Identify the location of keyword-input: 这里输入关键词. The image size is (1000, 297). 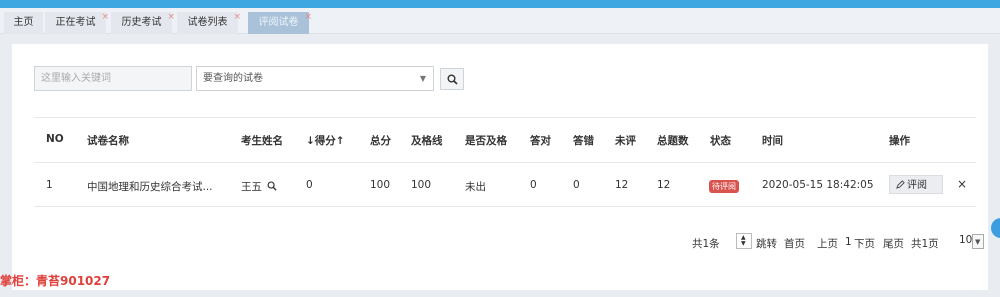
(113, 78).